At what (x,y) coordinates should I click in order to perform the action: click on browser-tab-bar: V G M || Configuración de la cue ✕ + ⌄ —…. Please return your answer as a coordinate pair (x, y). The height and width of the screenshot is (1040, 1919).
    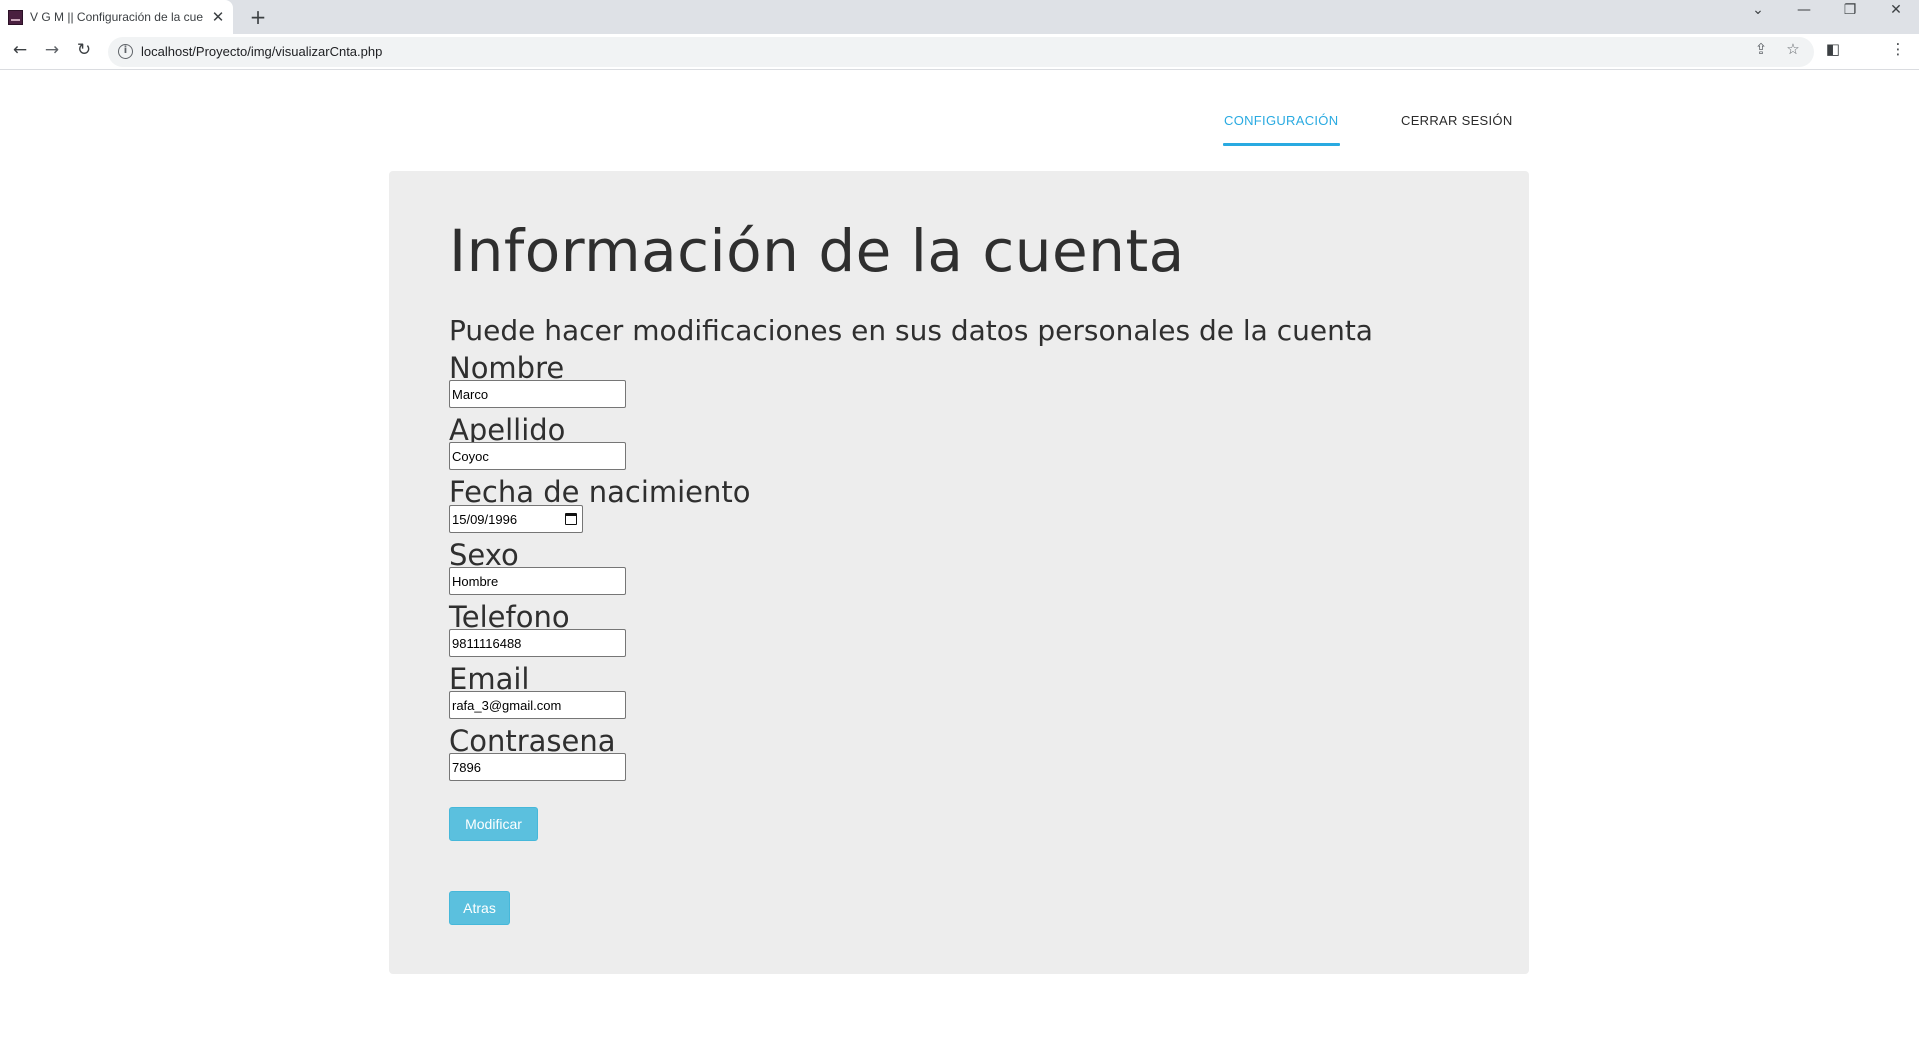
    Looking at the image, I should click on (959, 17).